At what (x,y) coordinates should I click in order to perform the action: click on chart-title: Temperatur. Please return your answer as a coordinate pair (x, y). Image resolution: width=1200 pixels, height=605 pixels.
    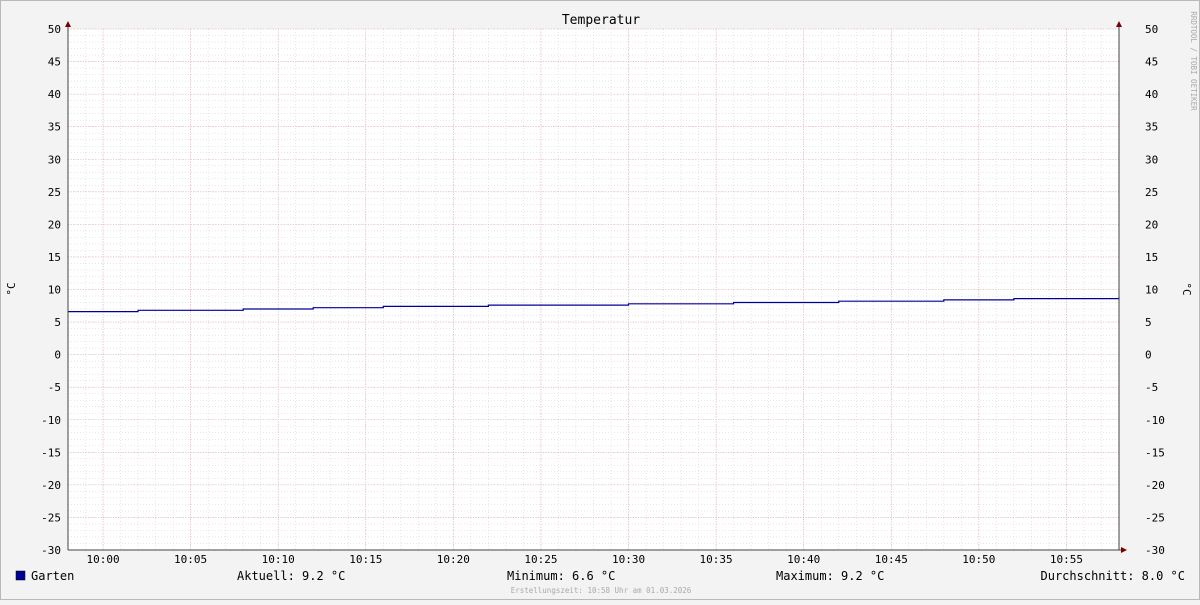
    Looking at the image, I should click on (601, 20).